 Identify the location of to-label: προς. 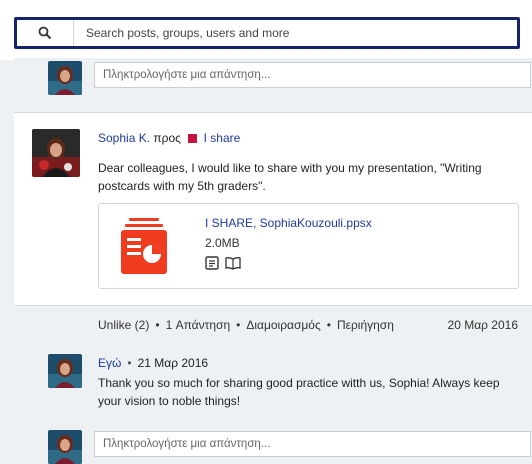
(167, 138).